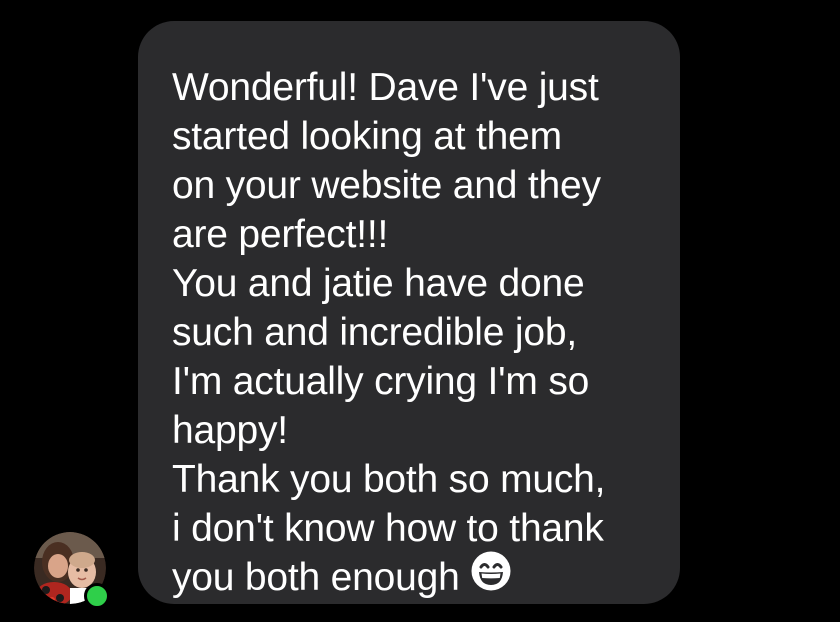  Describe the element at coordinates (378, 283) in the screenshot. I see `message-line: You and jatie have done` at that location.